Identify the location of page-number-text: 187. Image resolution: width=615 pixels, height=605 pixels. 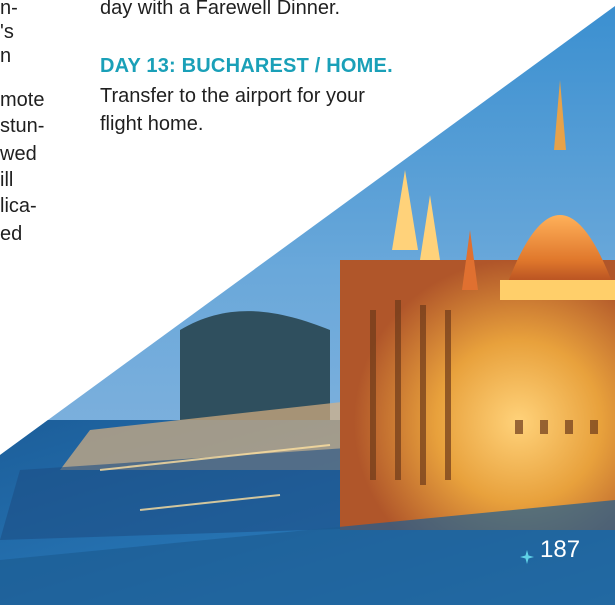
(560, 549).